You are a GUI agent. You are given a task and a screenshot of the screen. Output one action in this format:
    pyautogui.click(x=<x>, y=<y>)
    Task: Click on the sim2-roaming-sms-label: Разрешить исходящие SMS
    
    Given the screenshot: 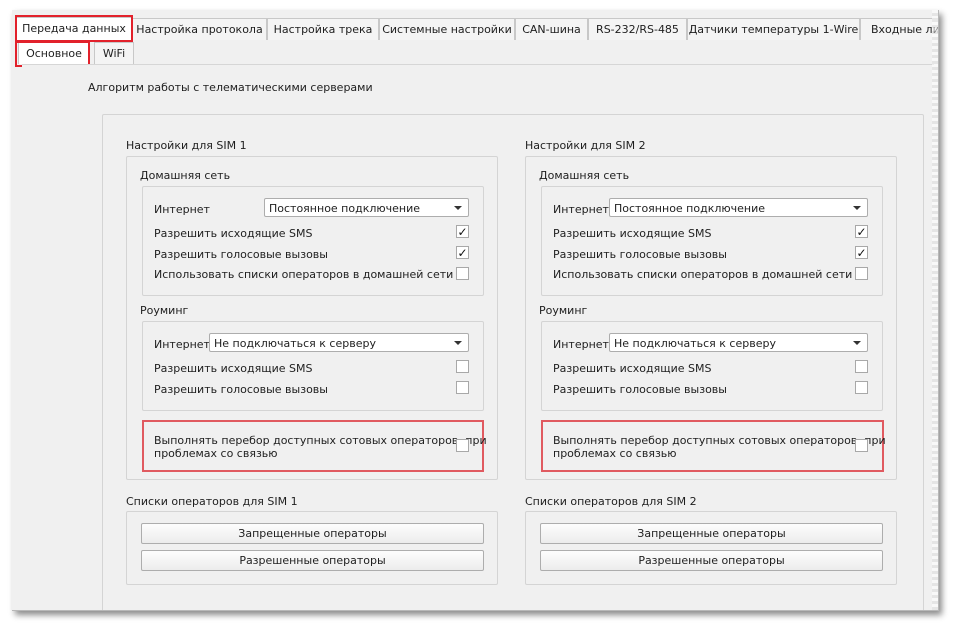 What is the action you would take?
    pyautogui.click(x=632, y=368)
    